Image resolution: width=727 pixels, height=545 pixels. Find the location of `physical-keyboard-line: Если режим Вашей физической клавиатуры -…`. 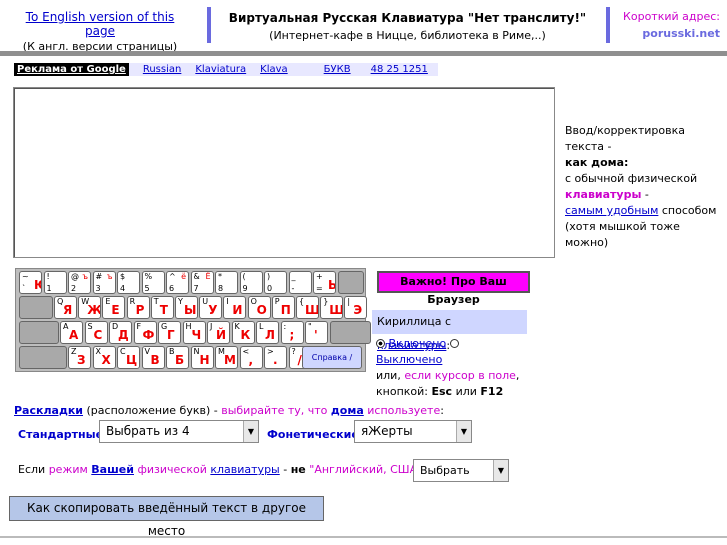

physical-keyboard-line: Если режим Вашей физической клавиатуры -… is located at coordinates (236, 469).